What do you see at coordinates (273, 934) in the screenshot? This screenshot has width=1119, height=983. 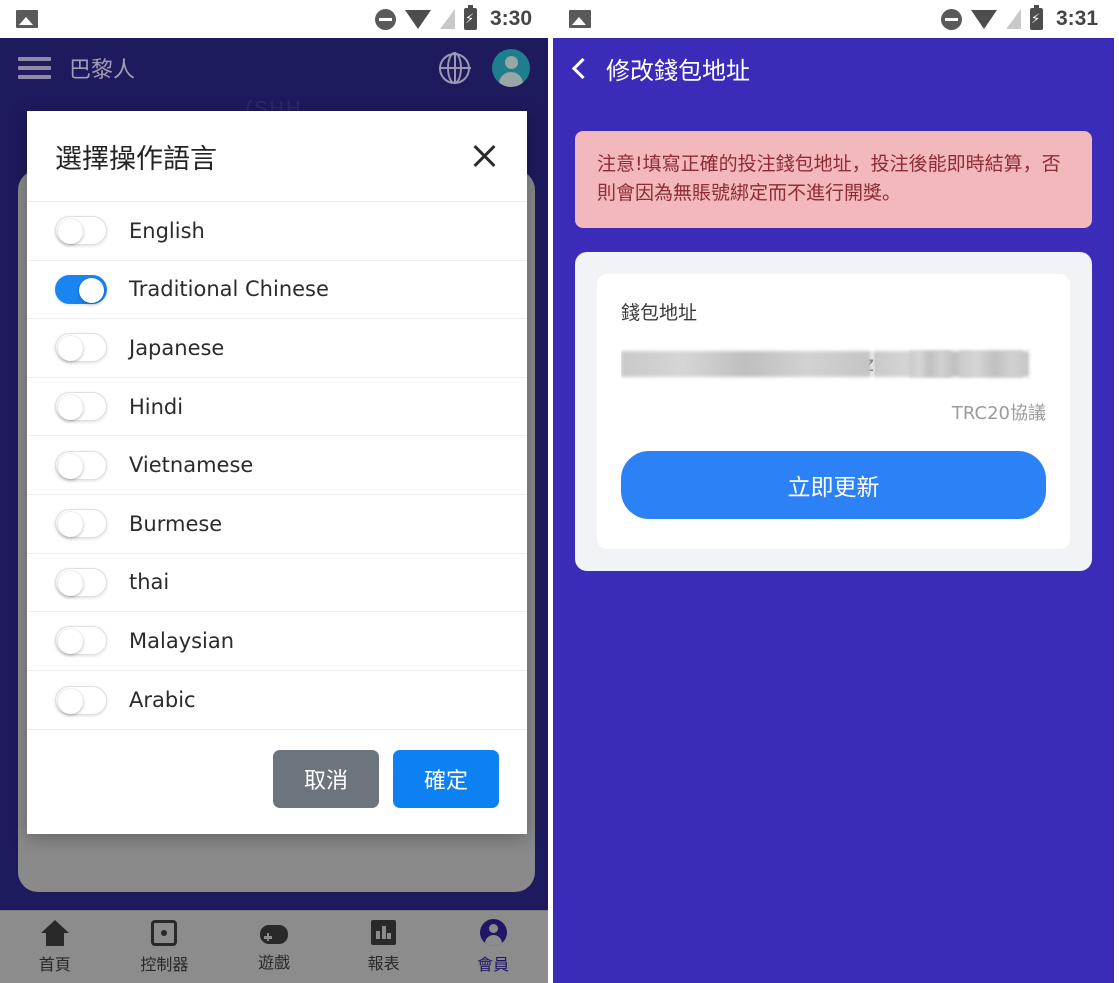 I see `gamepad-icon` at bounding box center [273, 934].